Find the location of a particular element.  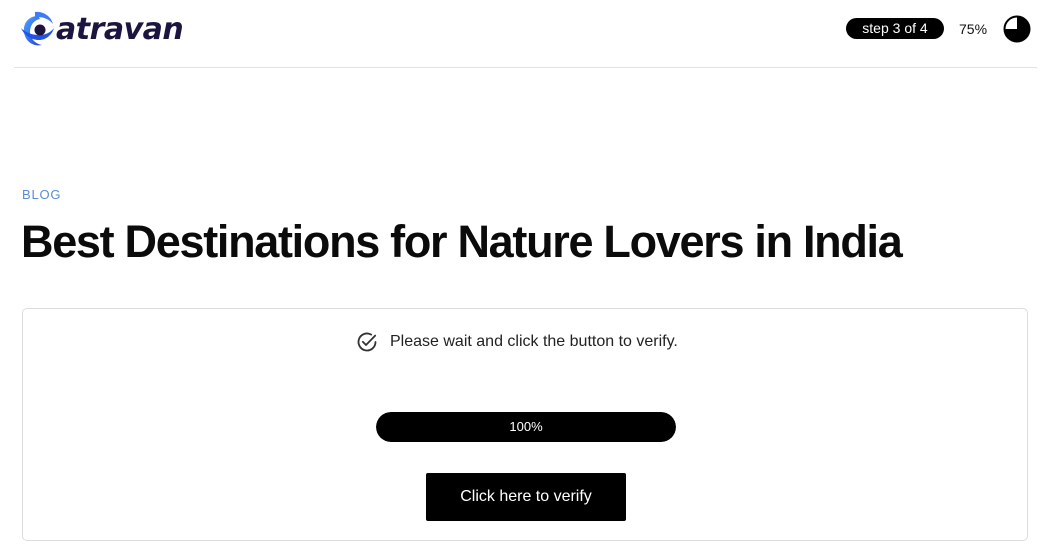

step-indicator: step 3 of 4 is located at coordinates (895, 28).